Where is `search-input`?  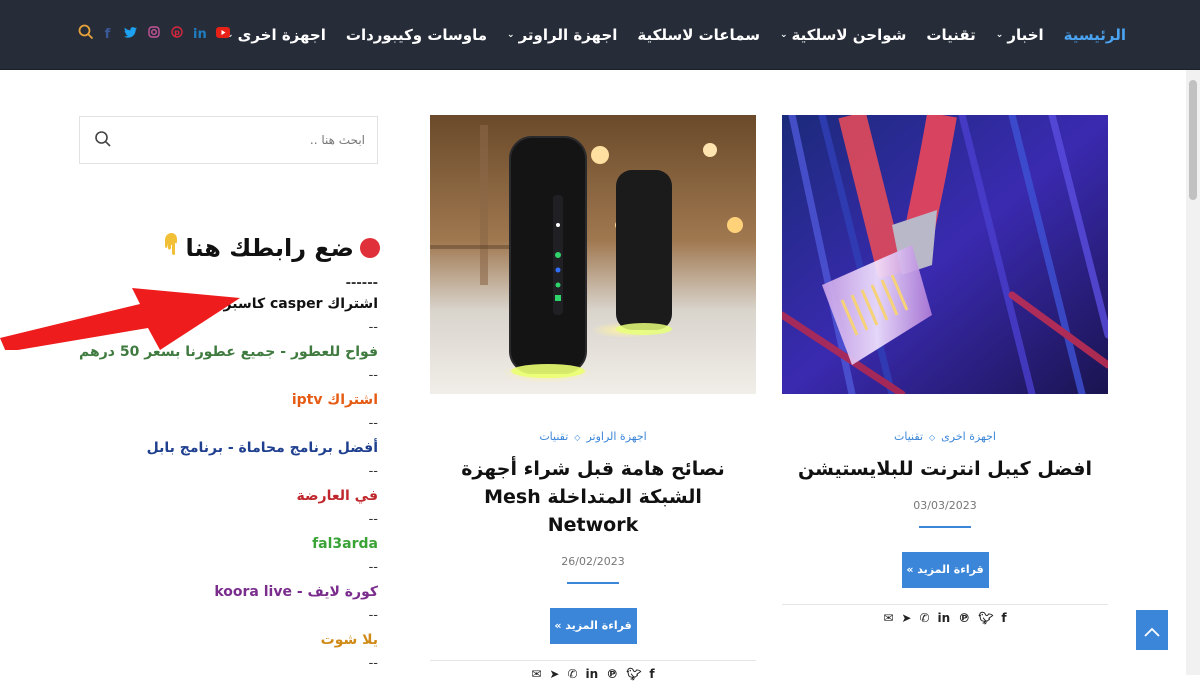
search-input is located at coordinates (250, 140).